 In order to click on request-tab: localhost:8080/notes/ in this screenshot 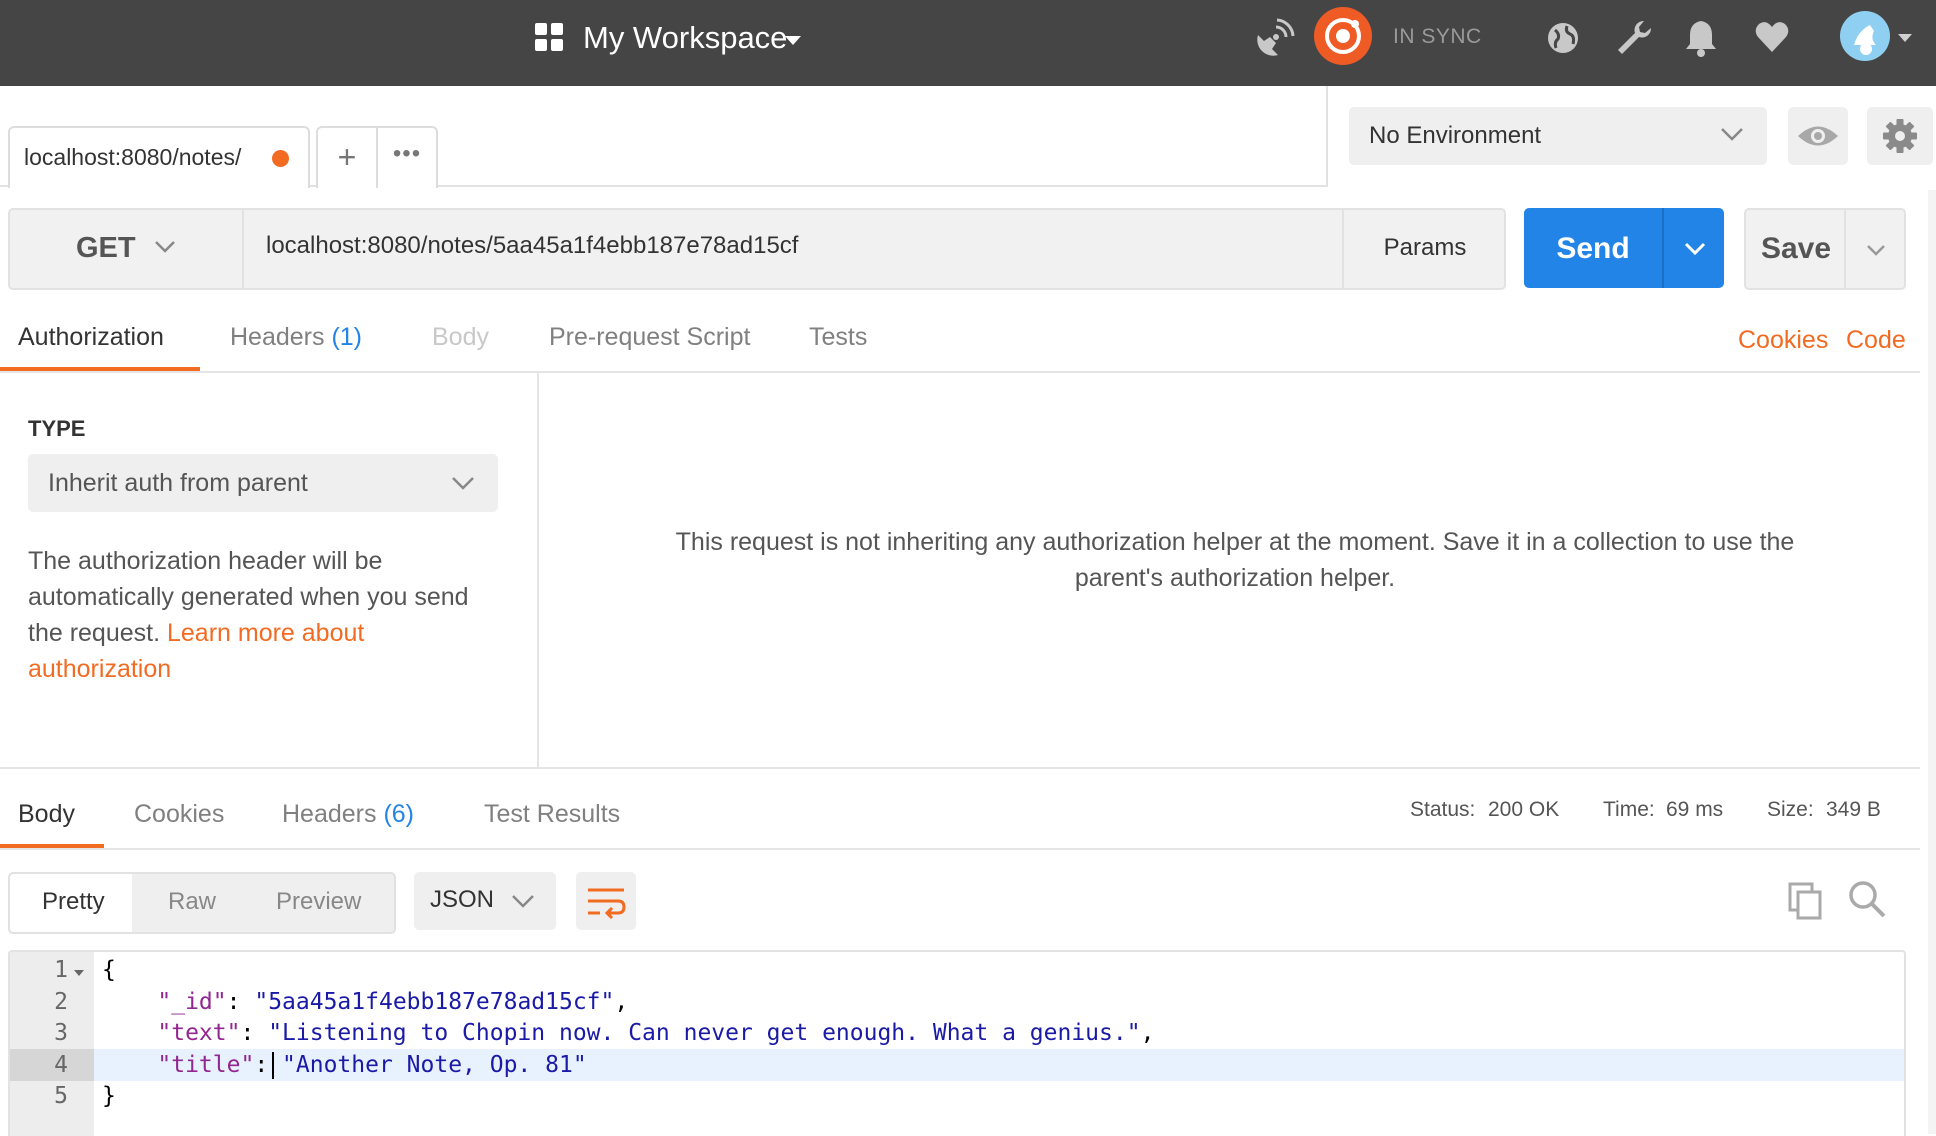, I will do `click(159, 157)`.